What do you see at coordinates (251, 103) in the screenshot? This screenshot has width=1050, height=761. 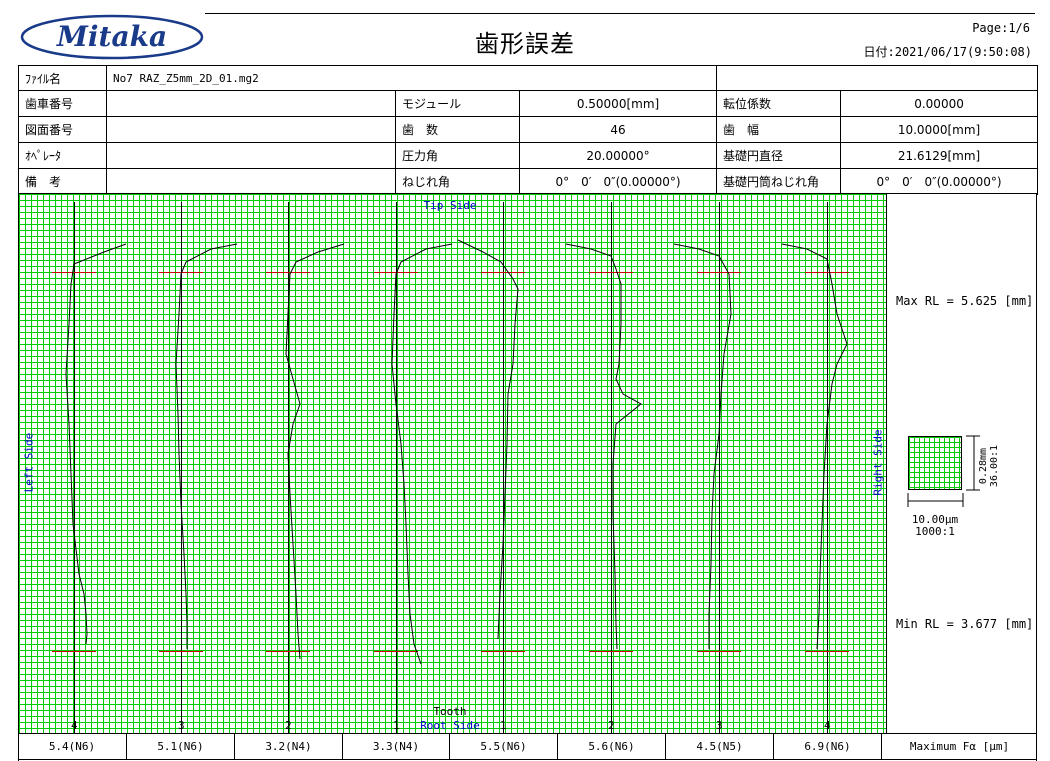 I see `gear-no-value` at bounding box center [251, 103].